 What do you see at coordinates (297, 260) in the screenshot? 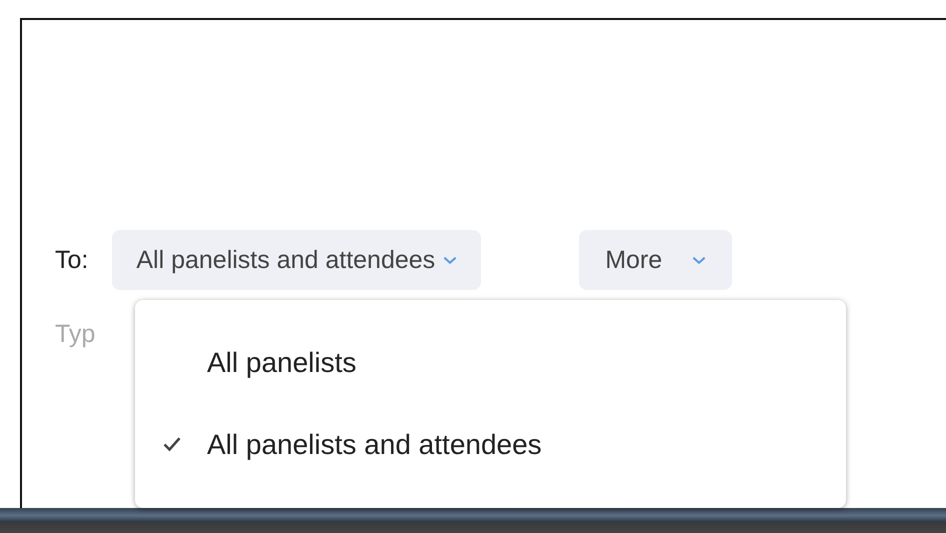
I see `recipient-dropdown: All panelists and attendees` at bounding box center [297, 260].